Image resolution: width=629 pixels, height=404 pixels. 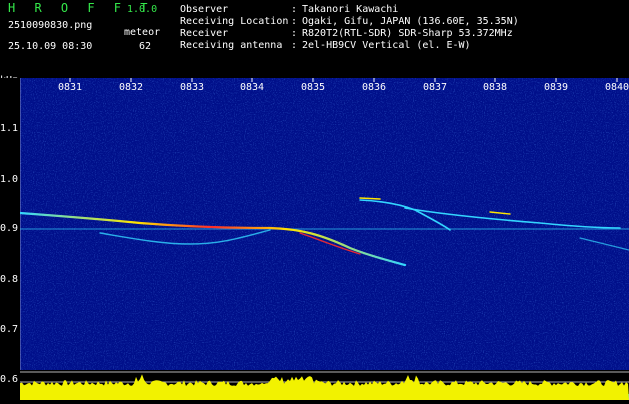 What do you see at coordinates (204, 9) in the screenshot?
I see `observer-label: Observer` at bounding box center [204, 9].